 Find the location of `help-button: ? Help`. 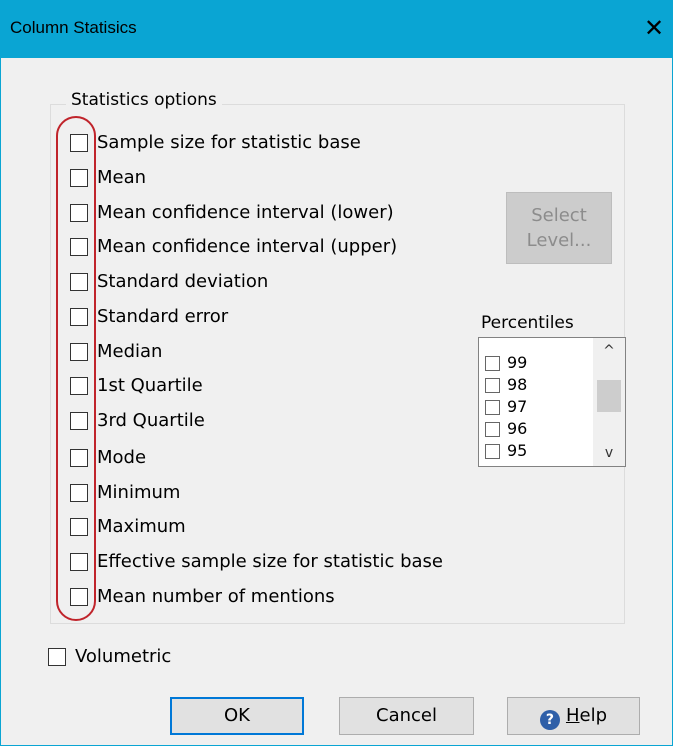

help-button: ? Help is located at coordinates (573, 716).